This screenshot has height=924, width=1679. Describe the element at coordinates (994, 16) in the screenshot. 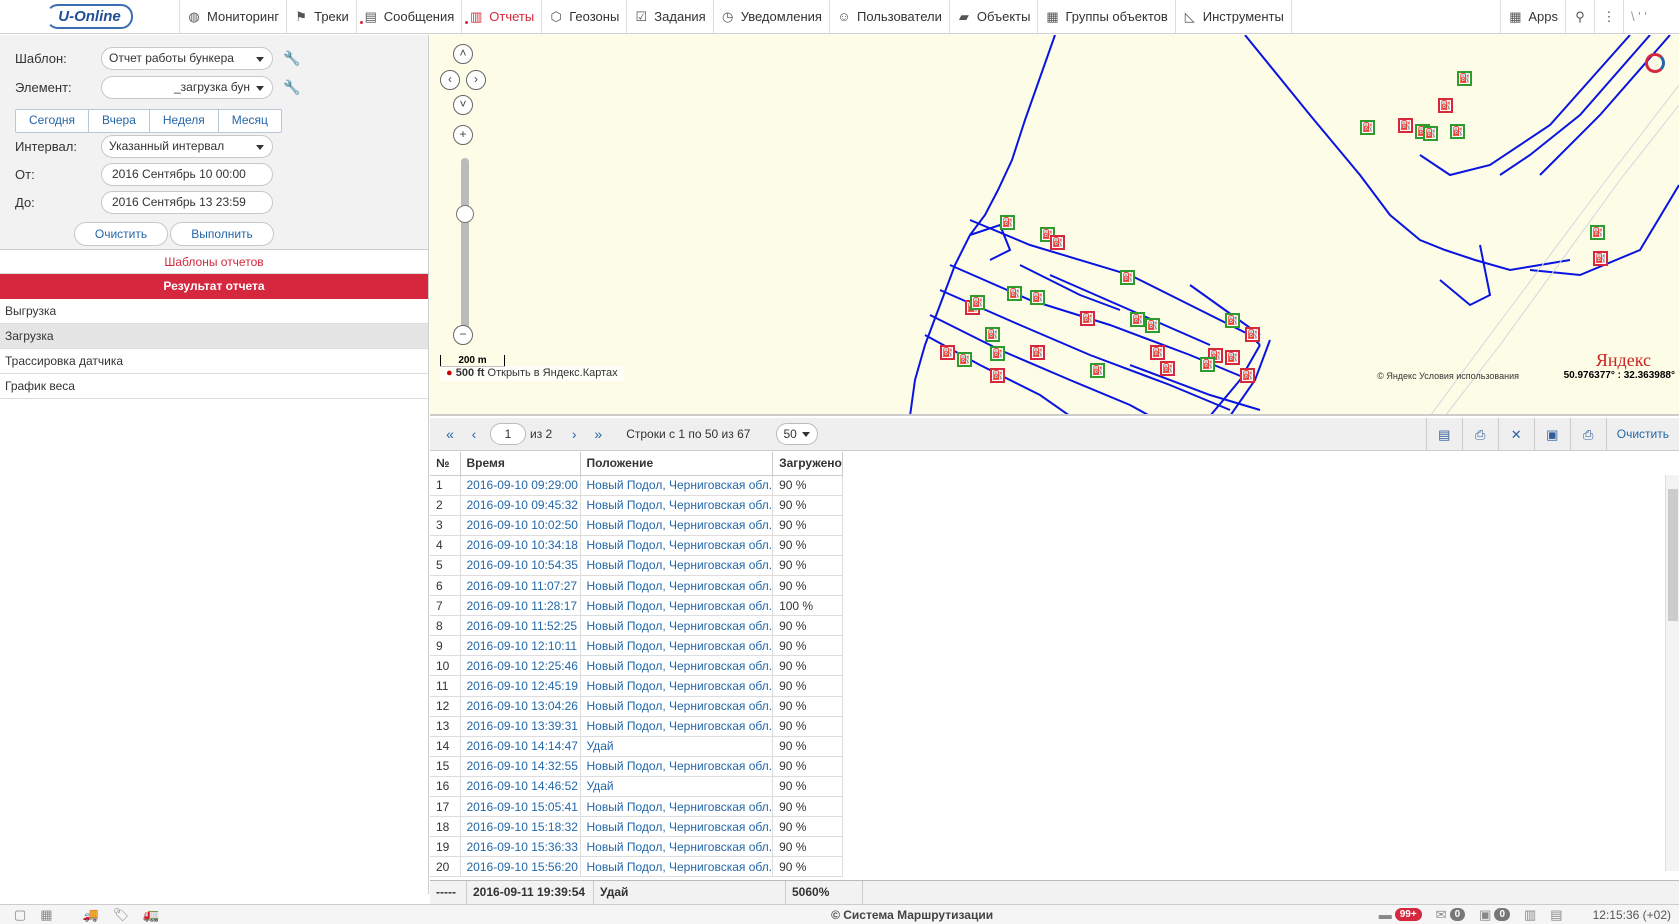

I see `nav-truck: ▰ Объекты` at that location.